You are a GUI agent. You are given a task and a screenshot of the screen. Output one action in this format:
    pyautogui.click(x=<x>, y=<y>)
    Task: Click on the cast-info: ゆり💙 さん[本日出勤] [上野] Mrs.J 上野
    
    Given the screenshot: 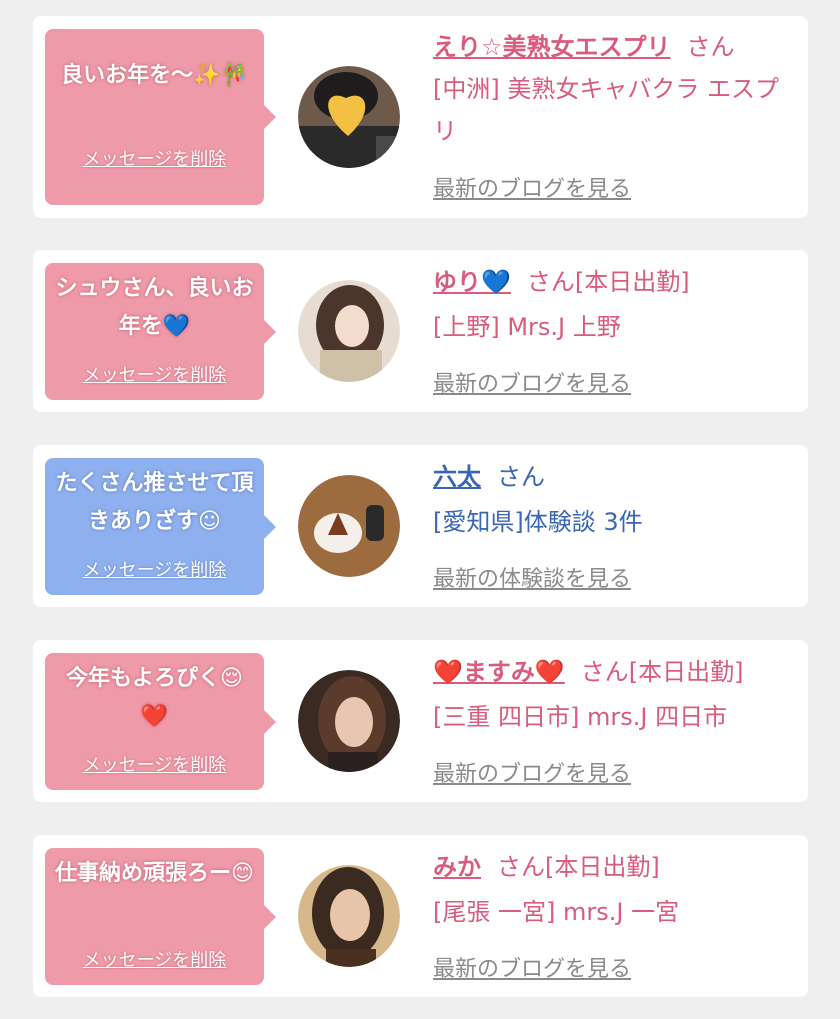 What is the action you would take?
    pyautogui.click(x=608, y=304)
    